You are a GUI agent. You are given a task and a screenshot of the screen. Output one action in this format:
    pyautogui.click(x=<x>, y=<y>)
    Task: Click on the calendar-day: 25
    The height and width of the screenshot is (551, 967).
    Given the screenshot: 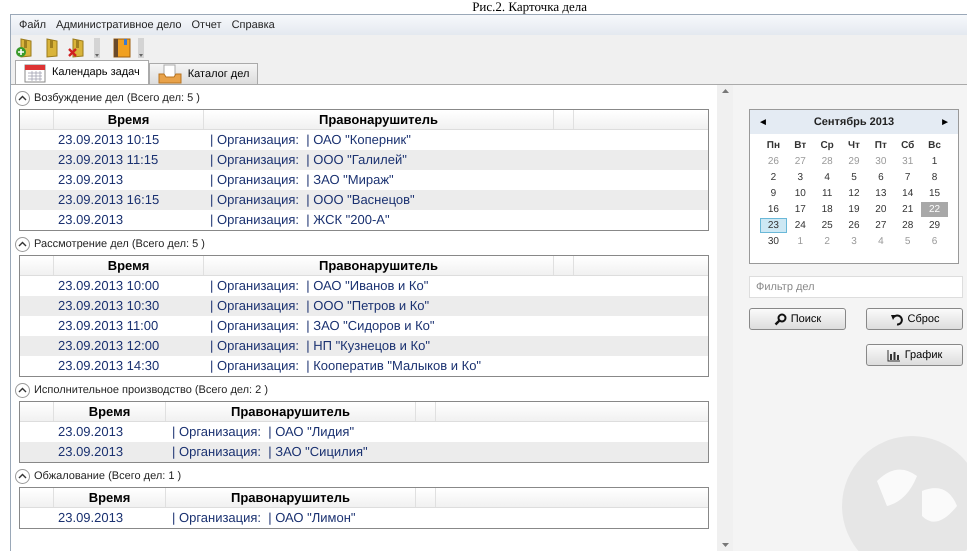 What is the action you would take?
    pyautogui.click(x=827, y=225)
    